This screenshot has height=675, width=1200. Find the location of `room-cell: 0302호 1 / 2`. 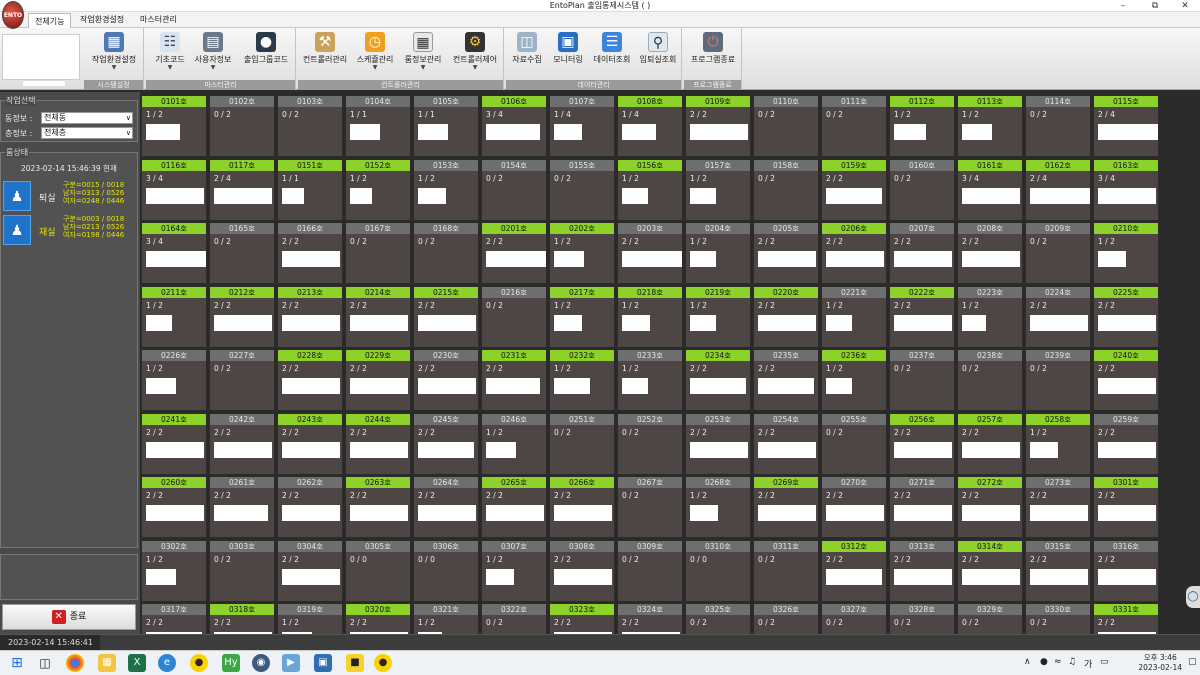

room-cell: 0302호 1 / 2 is located at coordinates (174, 570).